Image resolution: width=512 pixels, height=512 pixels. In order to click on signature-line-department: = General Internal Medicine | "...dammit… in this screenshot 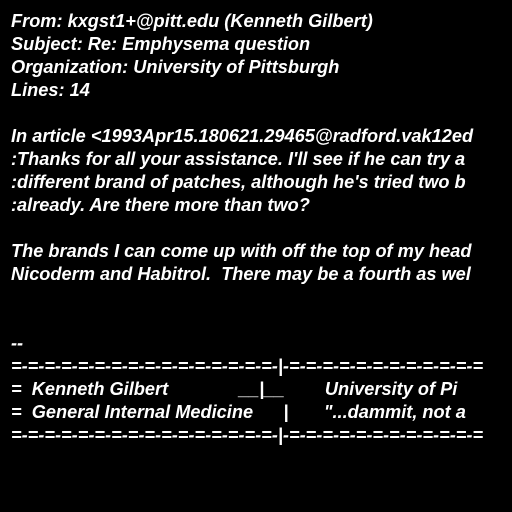, I will do `click(238, 412)`.